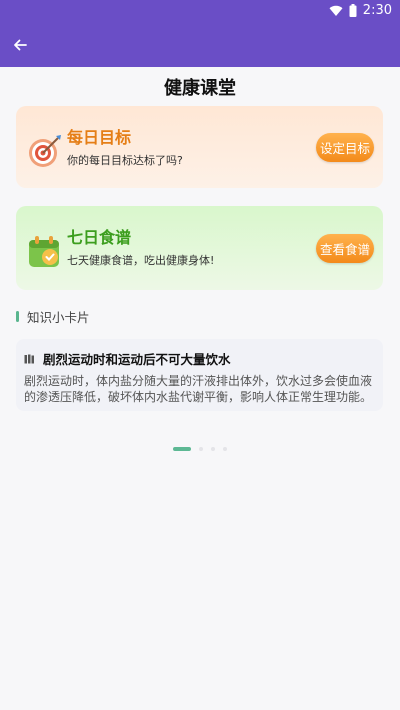 The width and height of the screenshot is (400, 710). What do you see at coordinates (336, 10) in the screenshot?
I see `wifi-icon` at bounding box center [336, 10].